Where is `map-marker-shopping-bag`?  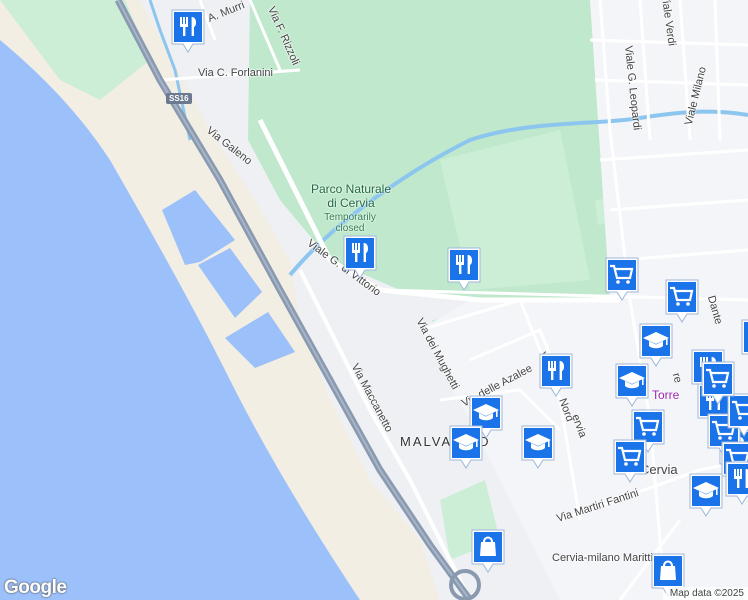 map-marker-shopping-bag is located at coordinates (488, 551).